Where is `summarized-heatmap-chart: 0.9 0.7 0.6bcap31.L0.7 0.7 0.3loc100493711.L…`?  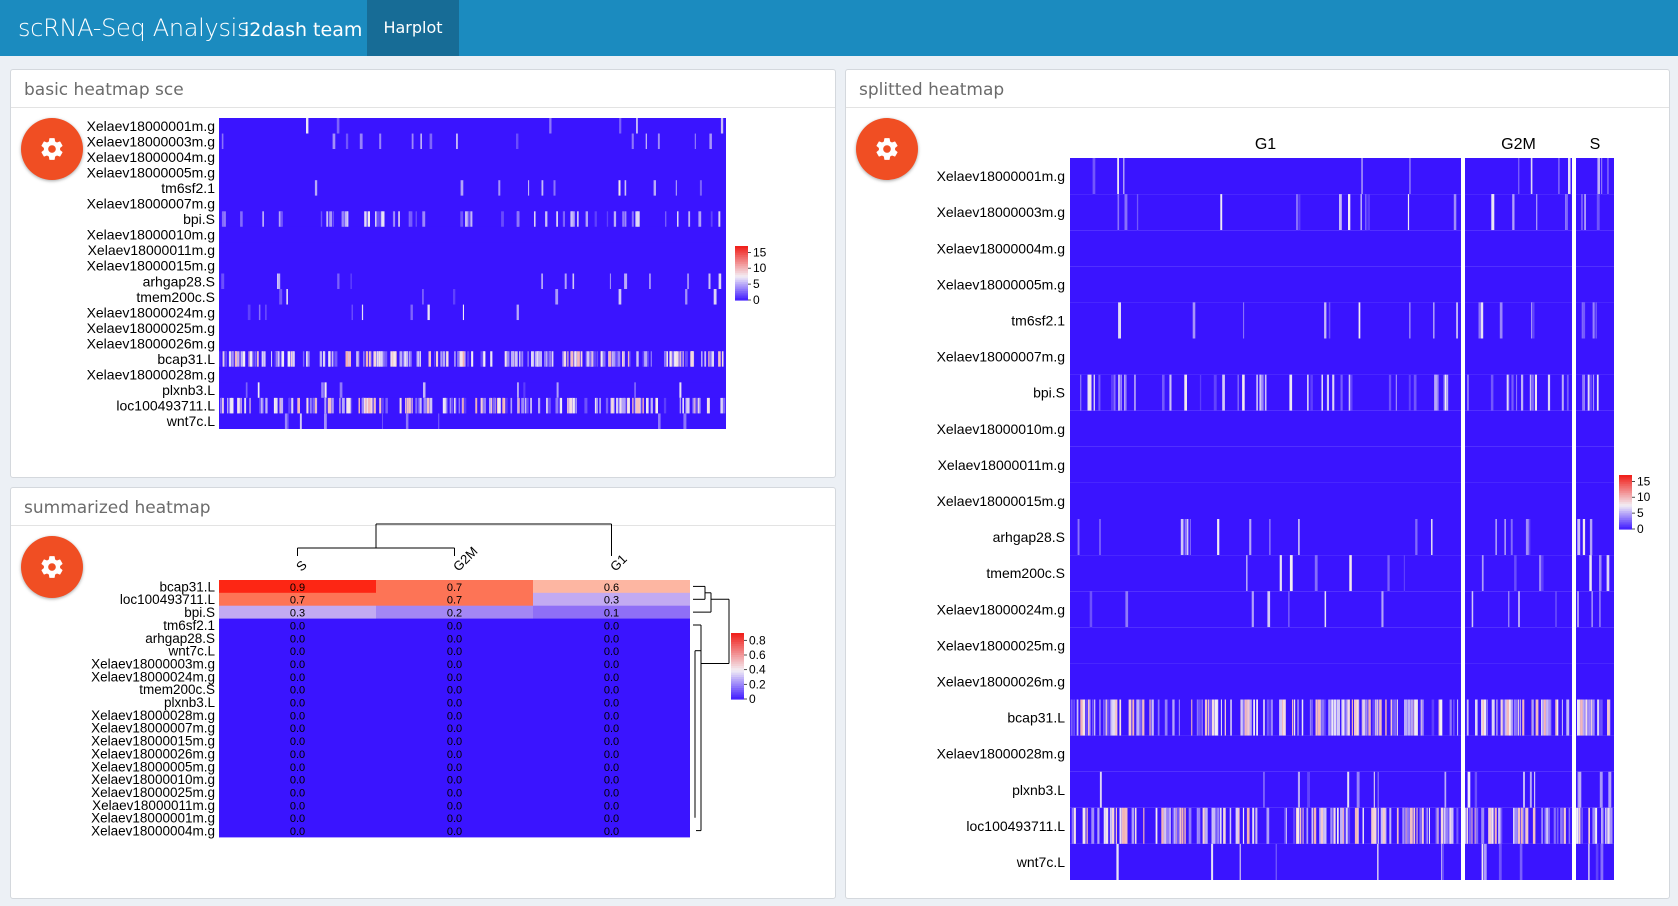
summarized-heatmap-chart: 0.9 0.7 0.6bcap31.L0.7 0.7 0.3loc100493711.L… is located at coordinates (428, 681).